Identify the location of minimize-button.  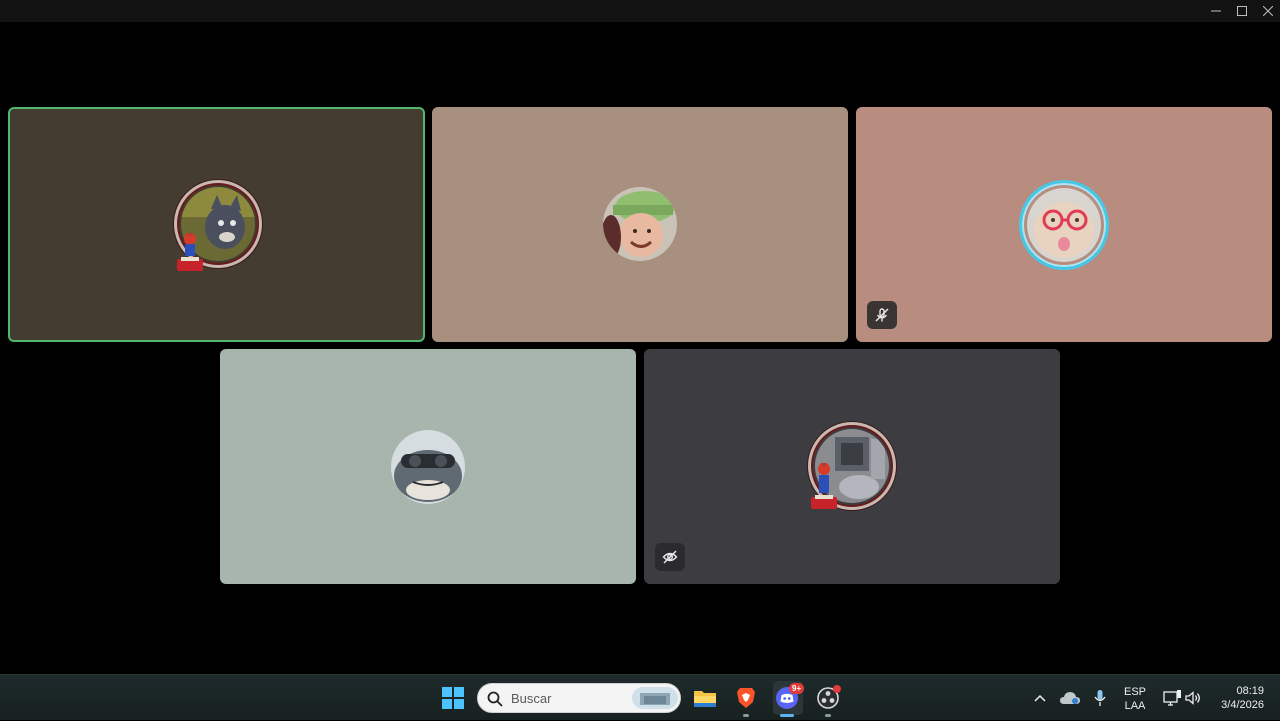
(1216, 11).